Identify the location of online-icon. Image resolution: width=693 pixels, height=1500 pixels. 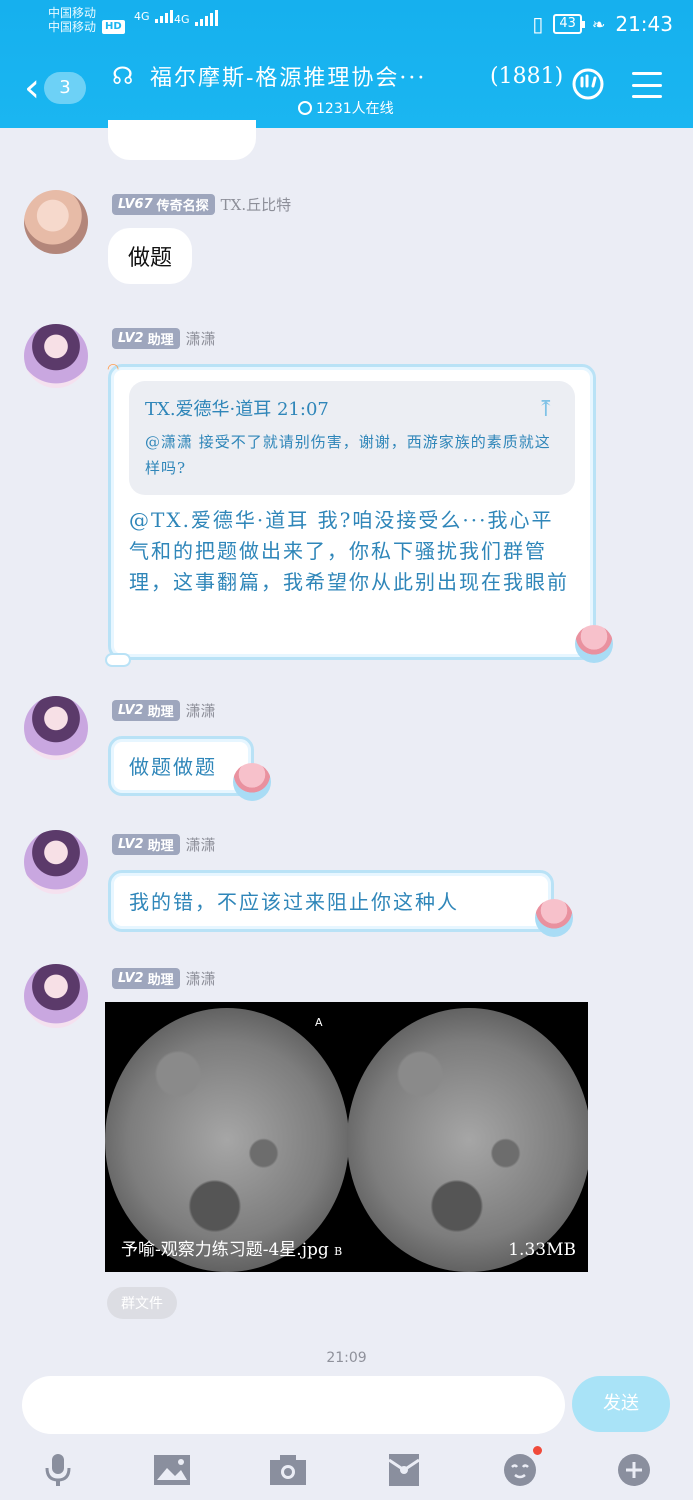
(305, 108).